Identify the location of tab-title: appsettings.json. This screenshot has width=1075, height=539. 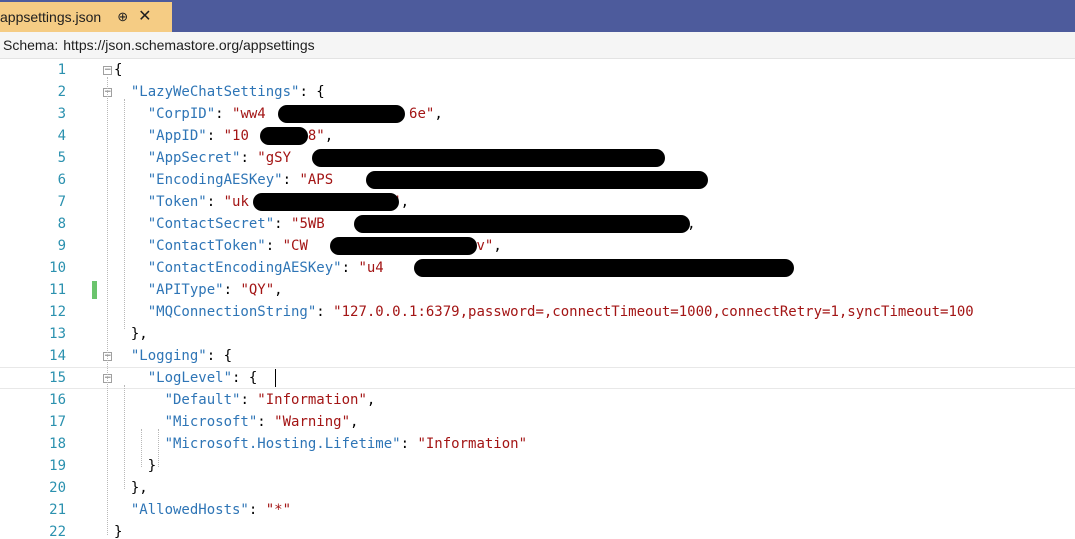
(51, 17).